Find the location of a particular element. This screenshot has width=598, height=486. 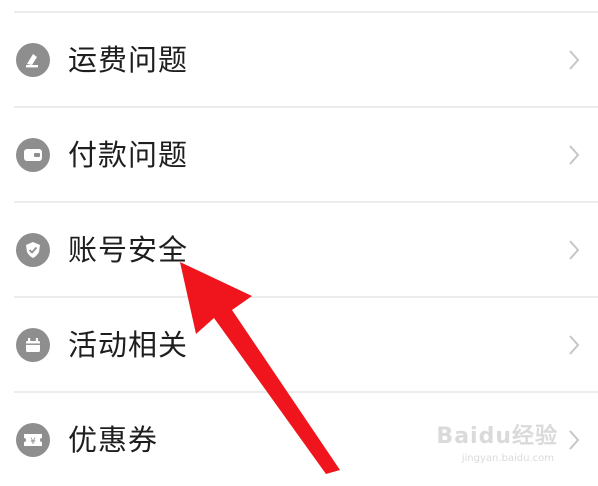

watermark-url: jingyan.baidu.com is located at coordinates (507, 458).